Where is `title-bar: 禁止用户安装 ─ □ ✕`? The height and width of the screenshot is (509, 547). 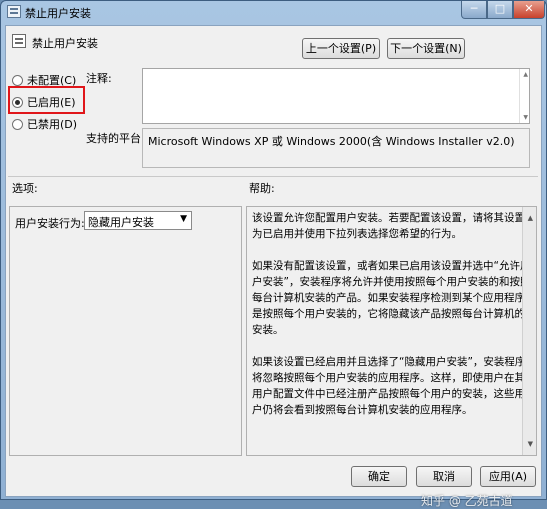 title-bar: 禁止用户安装 ─ □ ✕ is located at coordinates (273, 12).